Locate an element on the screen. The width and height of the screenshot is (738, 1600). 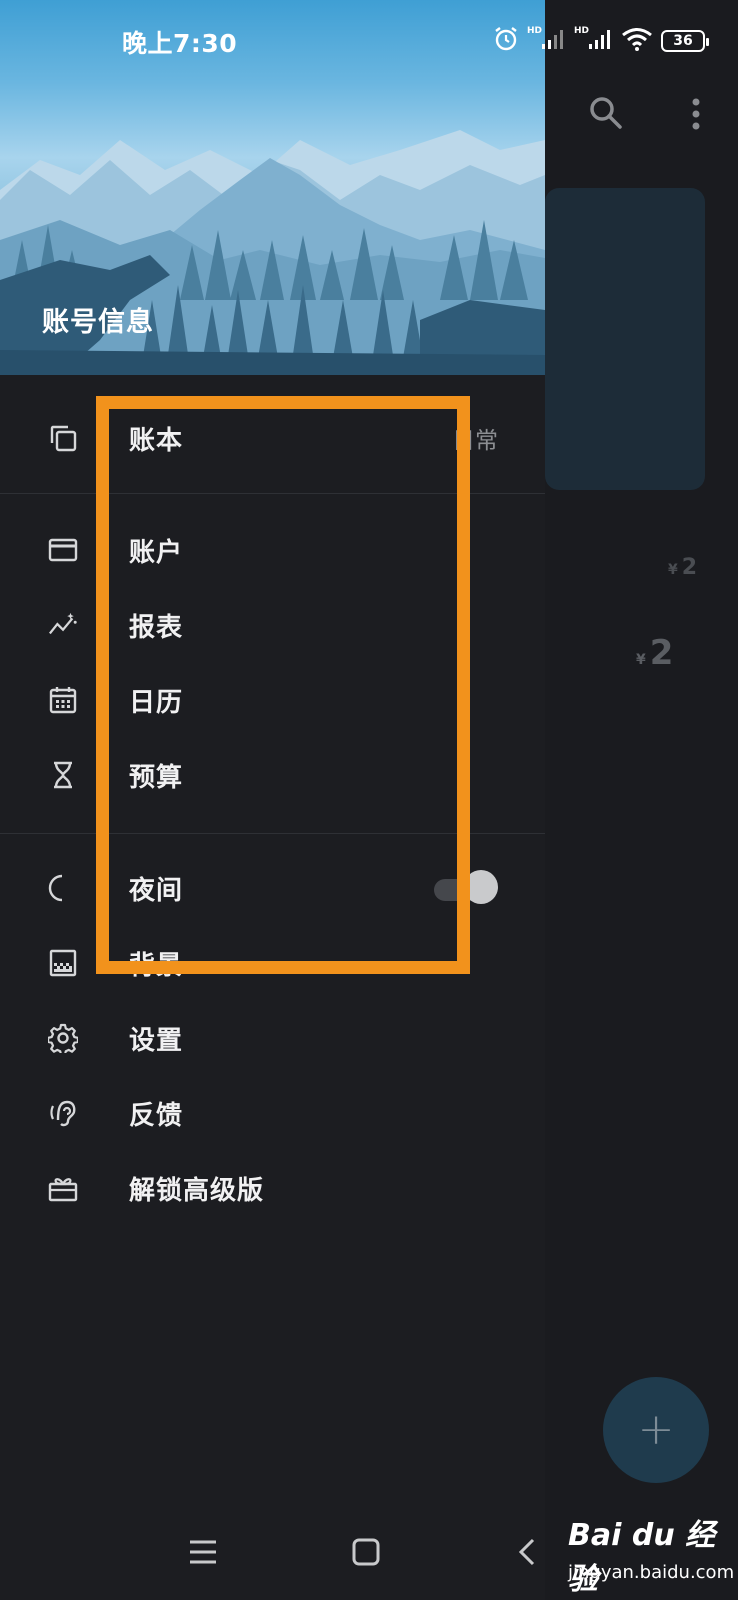
background-icon is located at coordinates (63, 963).